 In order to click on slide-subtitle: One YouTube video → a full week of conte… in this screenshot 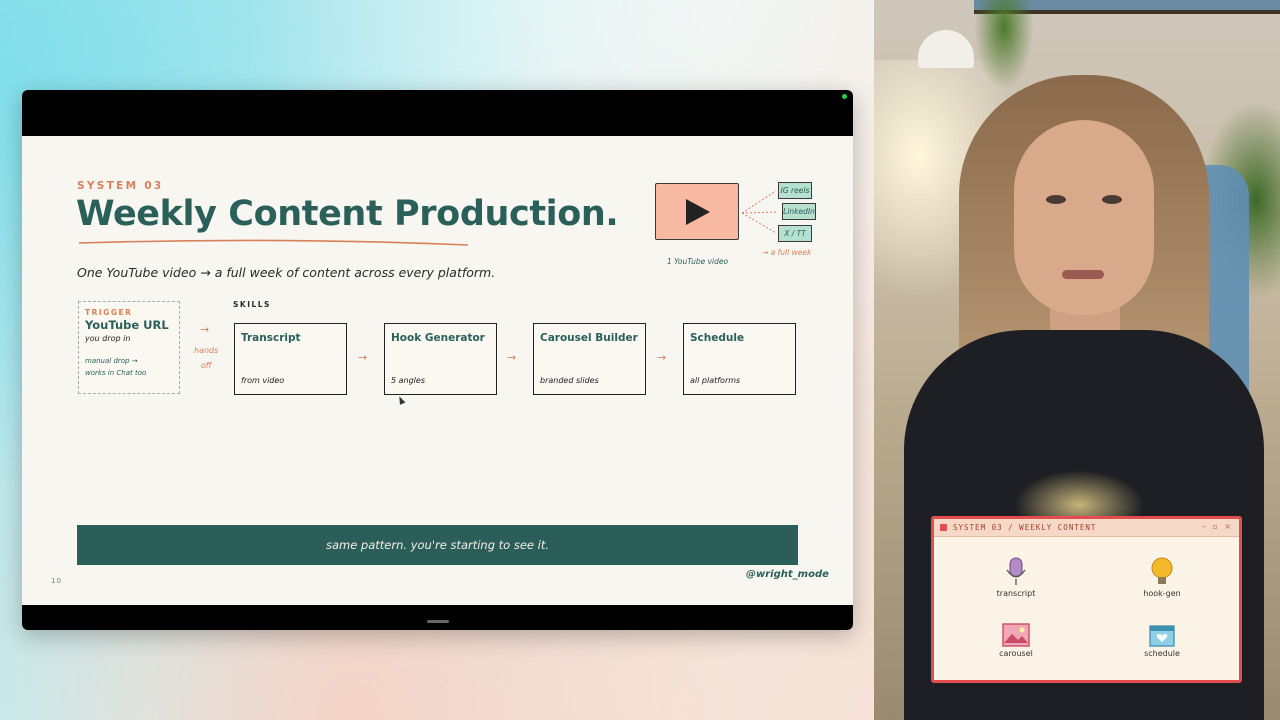, I will do `click(286, 272)`.